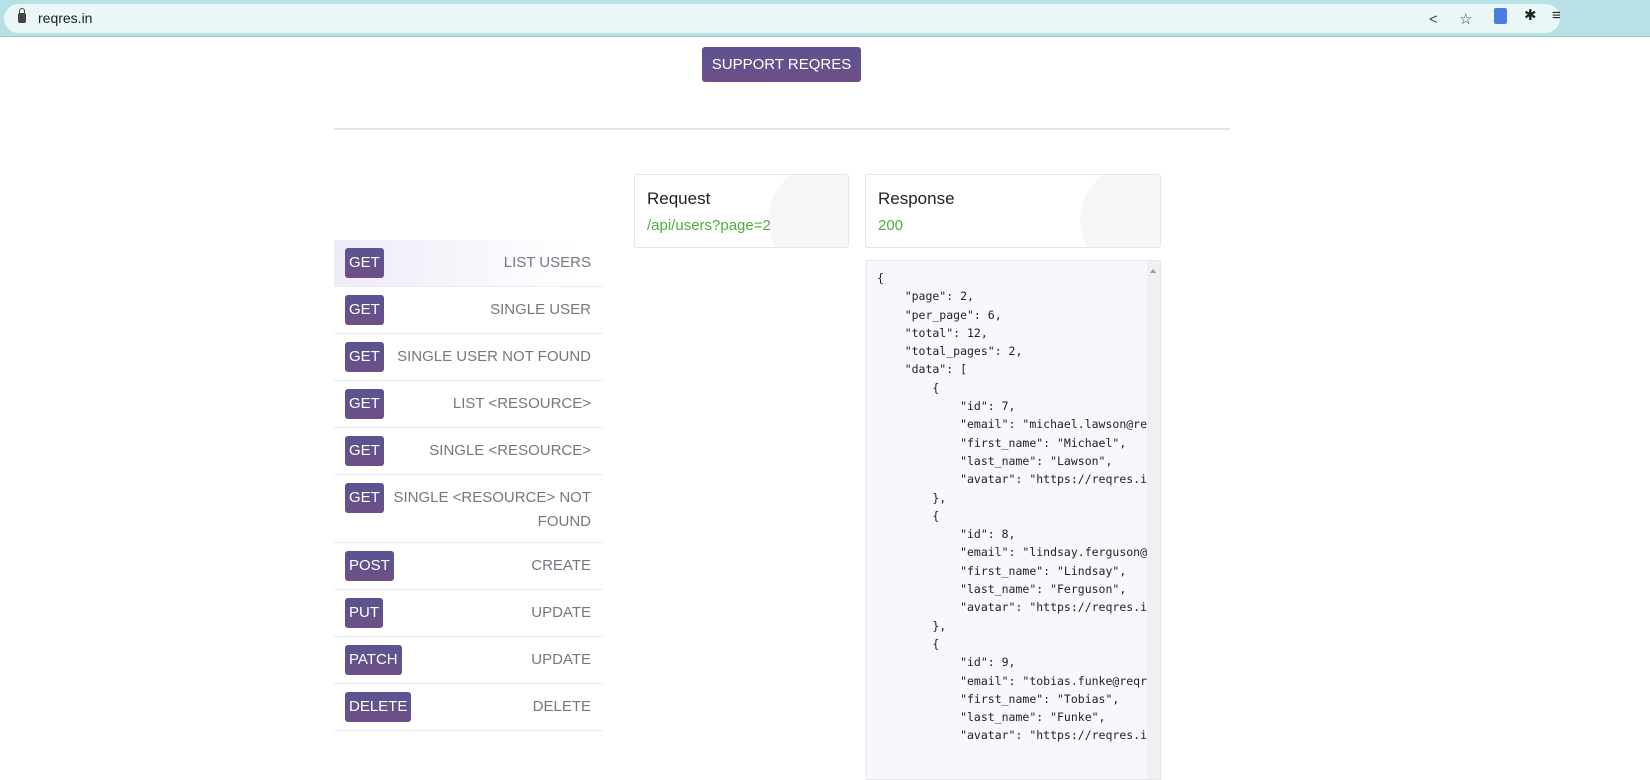  I want to click on endpoint-label: SINGLE <RESOURCE>, so click(510, 450).